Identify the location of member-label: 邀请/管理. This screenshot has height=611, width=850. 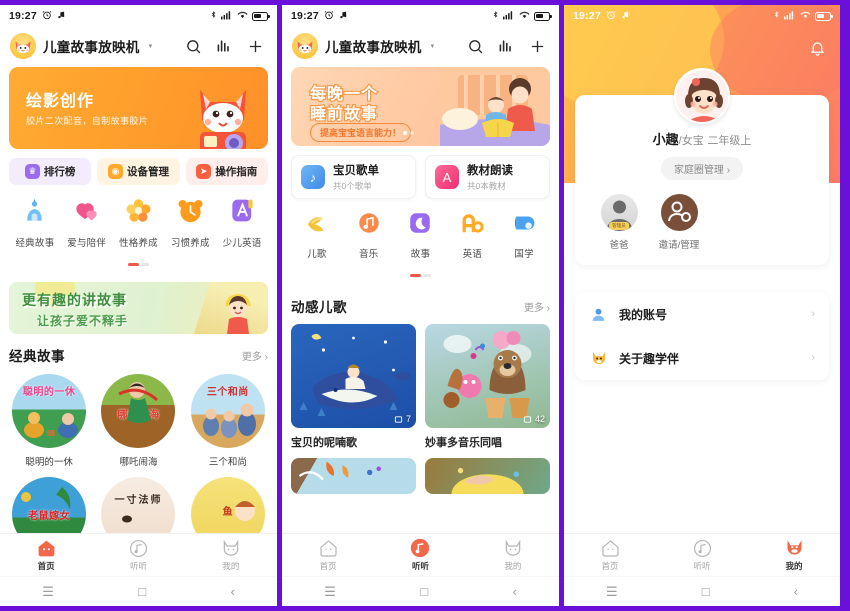
(679, 245).